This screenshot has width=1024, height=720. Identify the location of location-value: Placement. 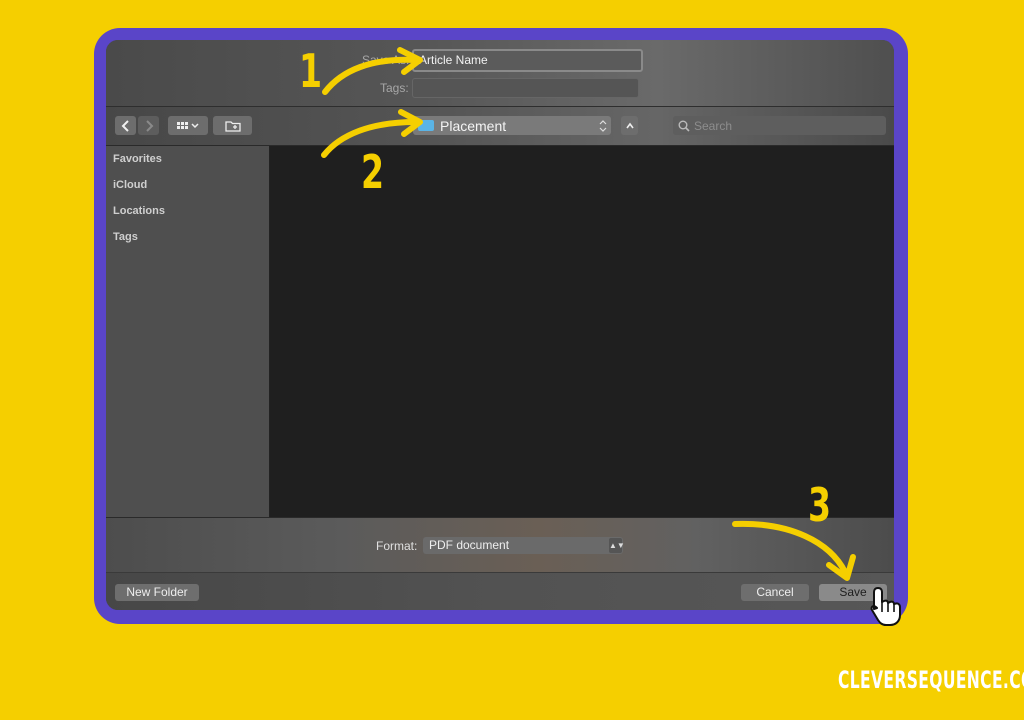
(473, 125).